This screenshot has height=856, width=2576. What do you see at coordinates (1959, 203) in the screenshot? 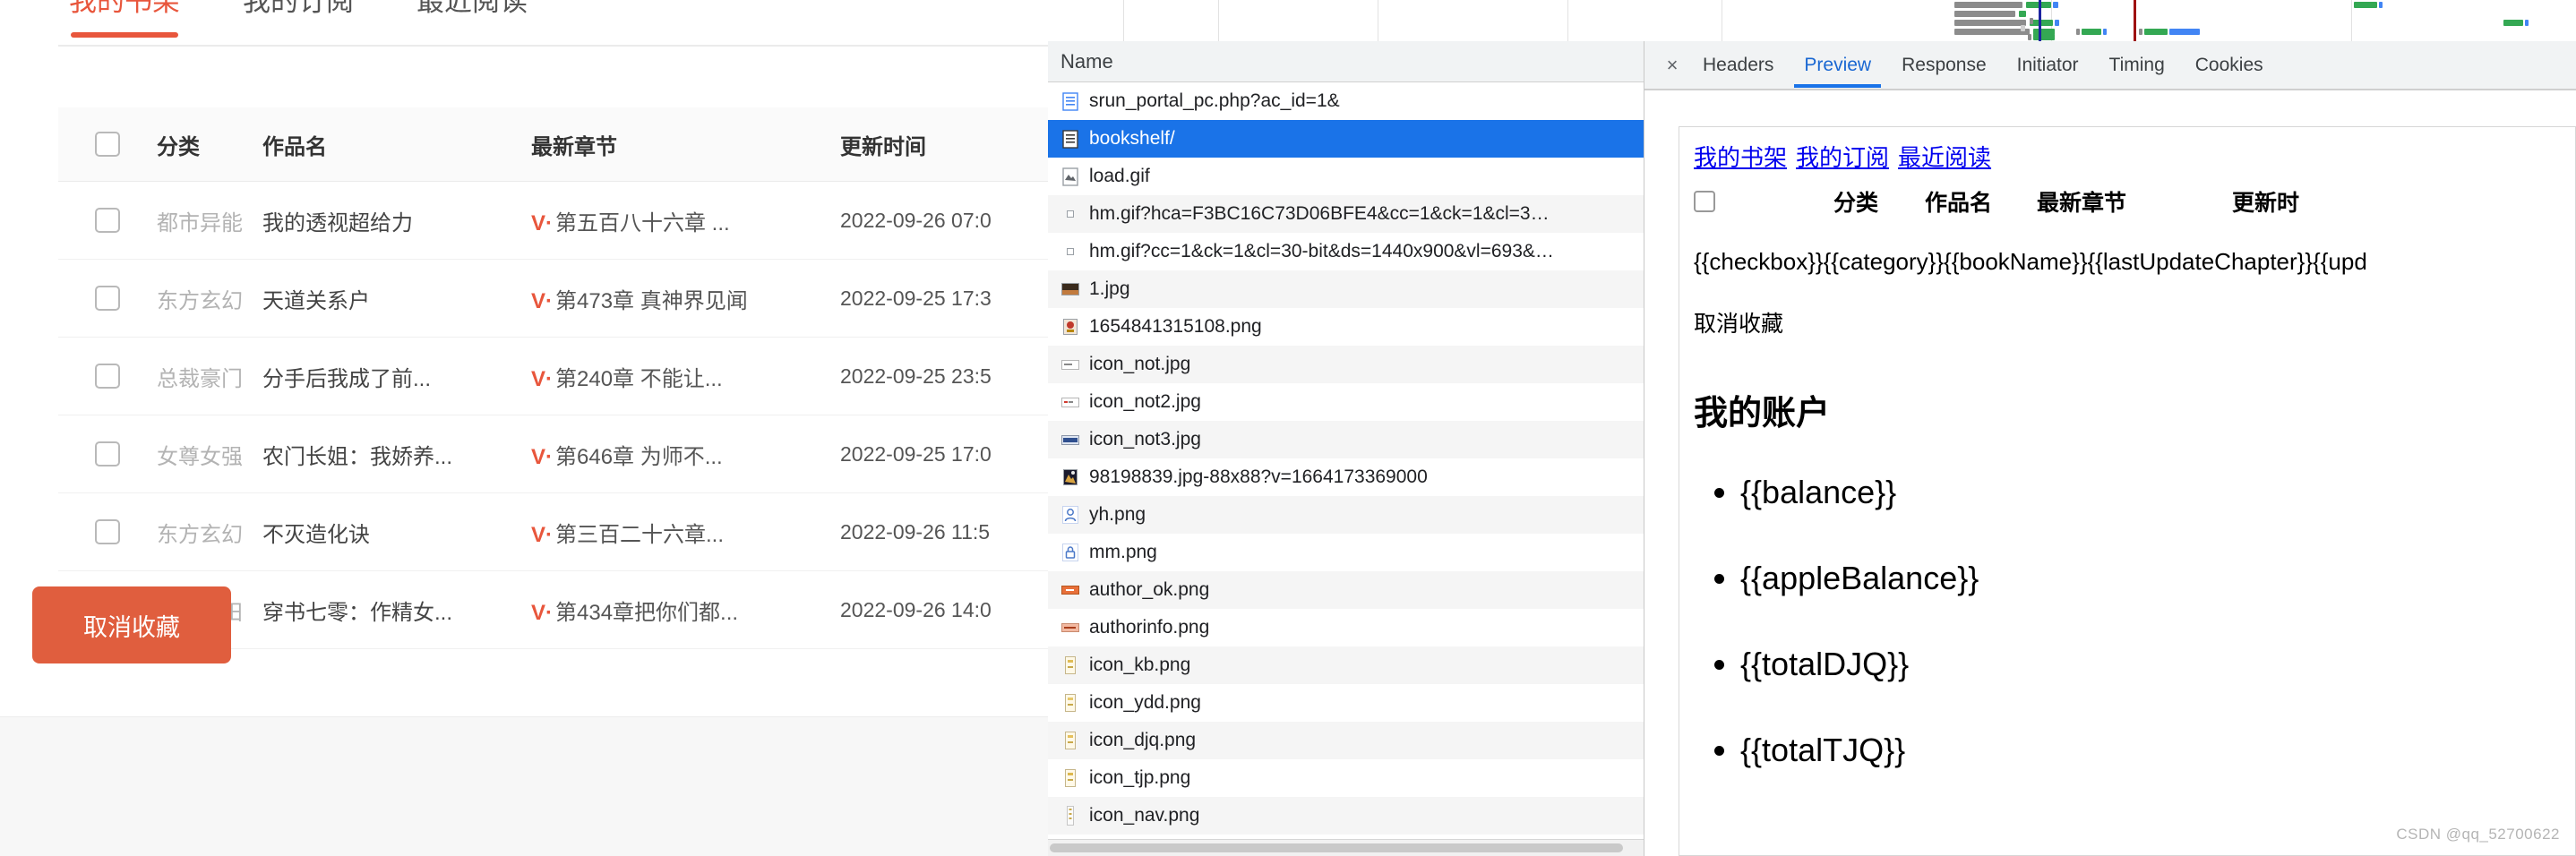
I see `preview-header-book-name: 作品名` at bounding box center [1959, 203].